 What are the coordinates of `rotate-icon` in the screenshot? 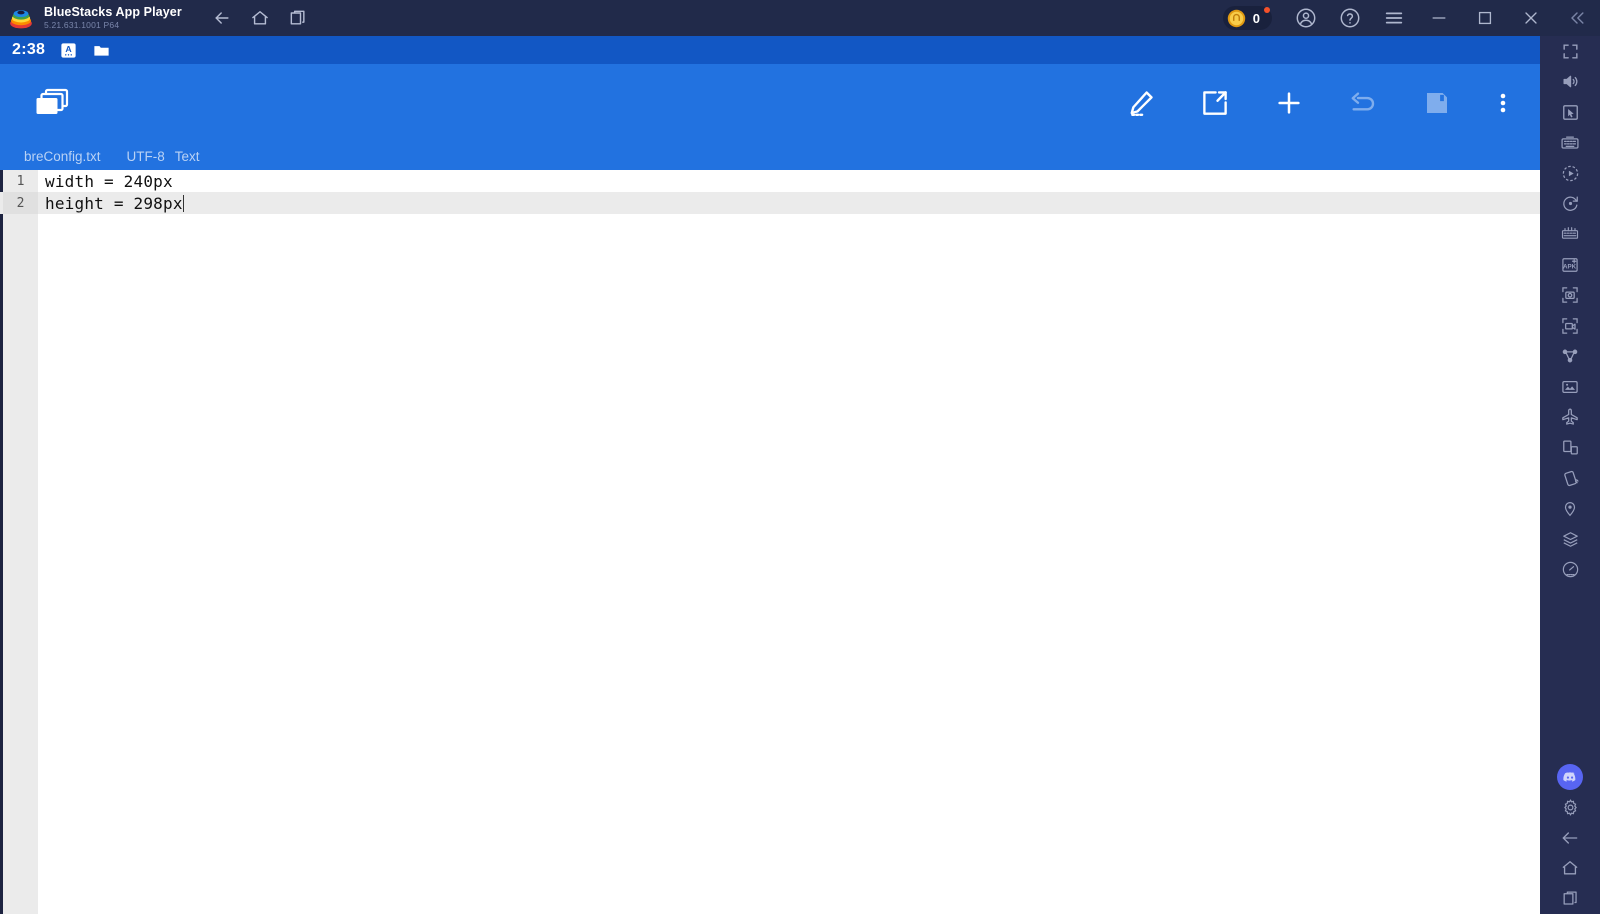 It's located at (1570, 204).